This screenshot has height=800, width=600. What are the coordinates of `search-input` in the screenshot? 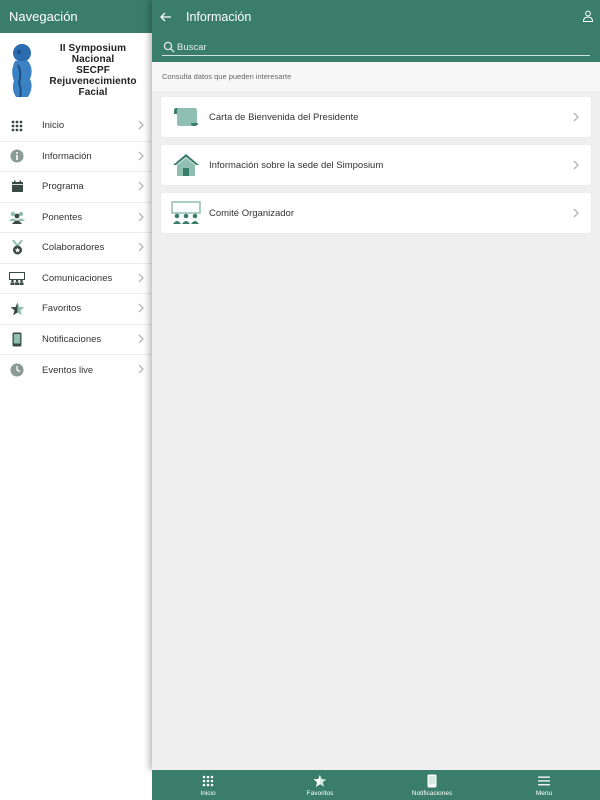 It's located at (377, 47).